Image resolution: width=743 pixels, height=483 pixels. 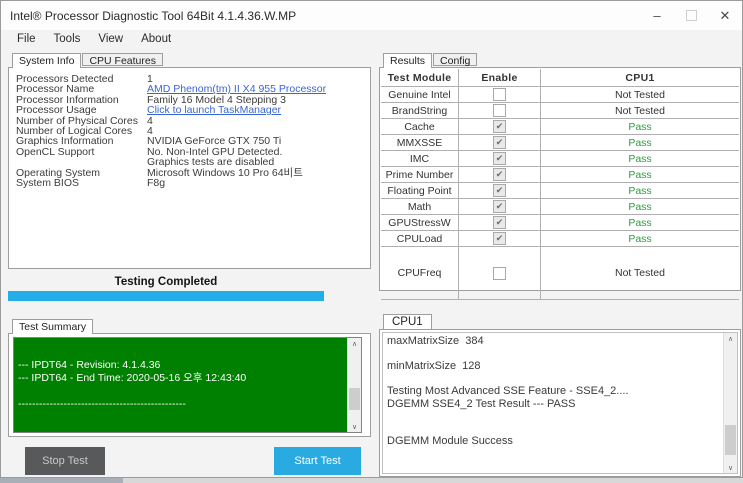 What do you see at coordinates (26, 39) in the screenshot?
I see `menu-file: File` at bounding box center [26, 39].